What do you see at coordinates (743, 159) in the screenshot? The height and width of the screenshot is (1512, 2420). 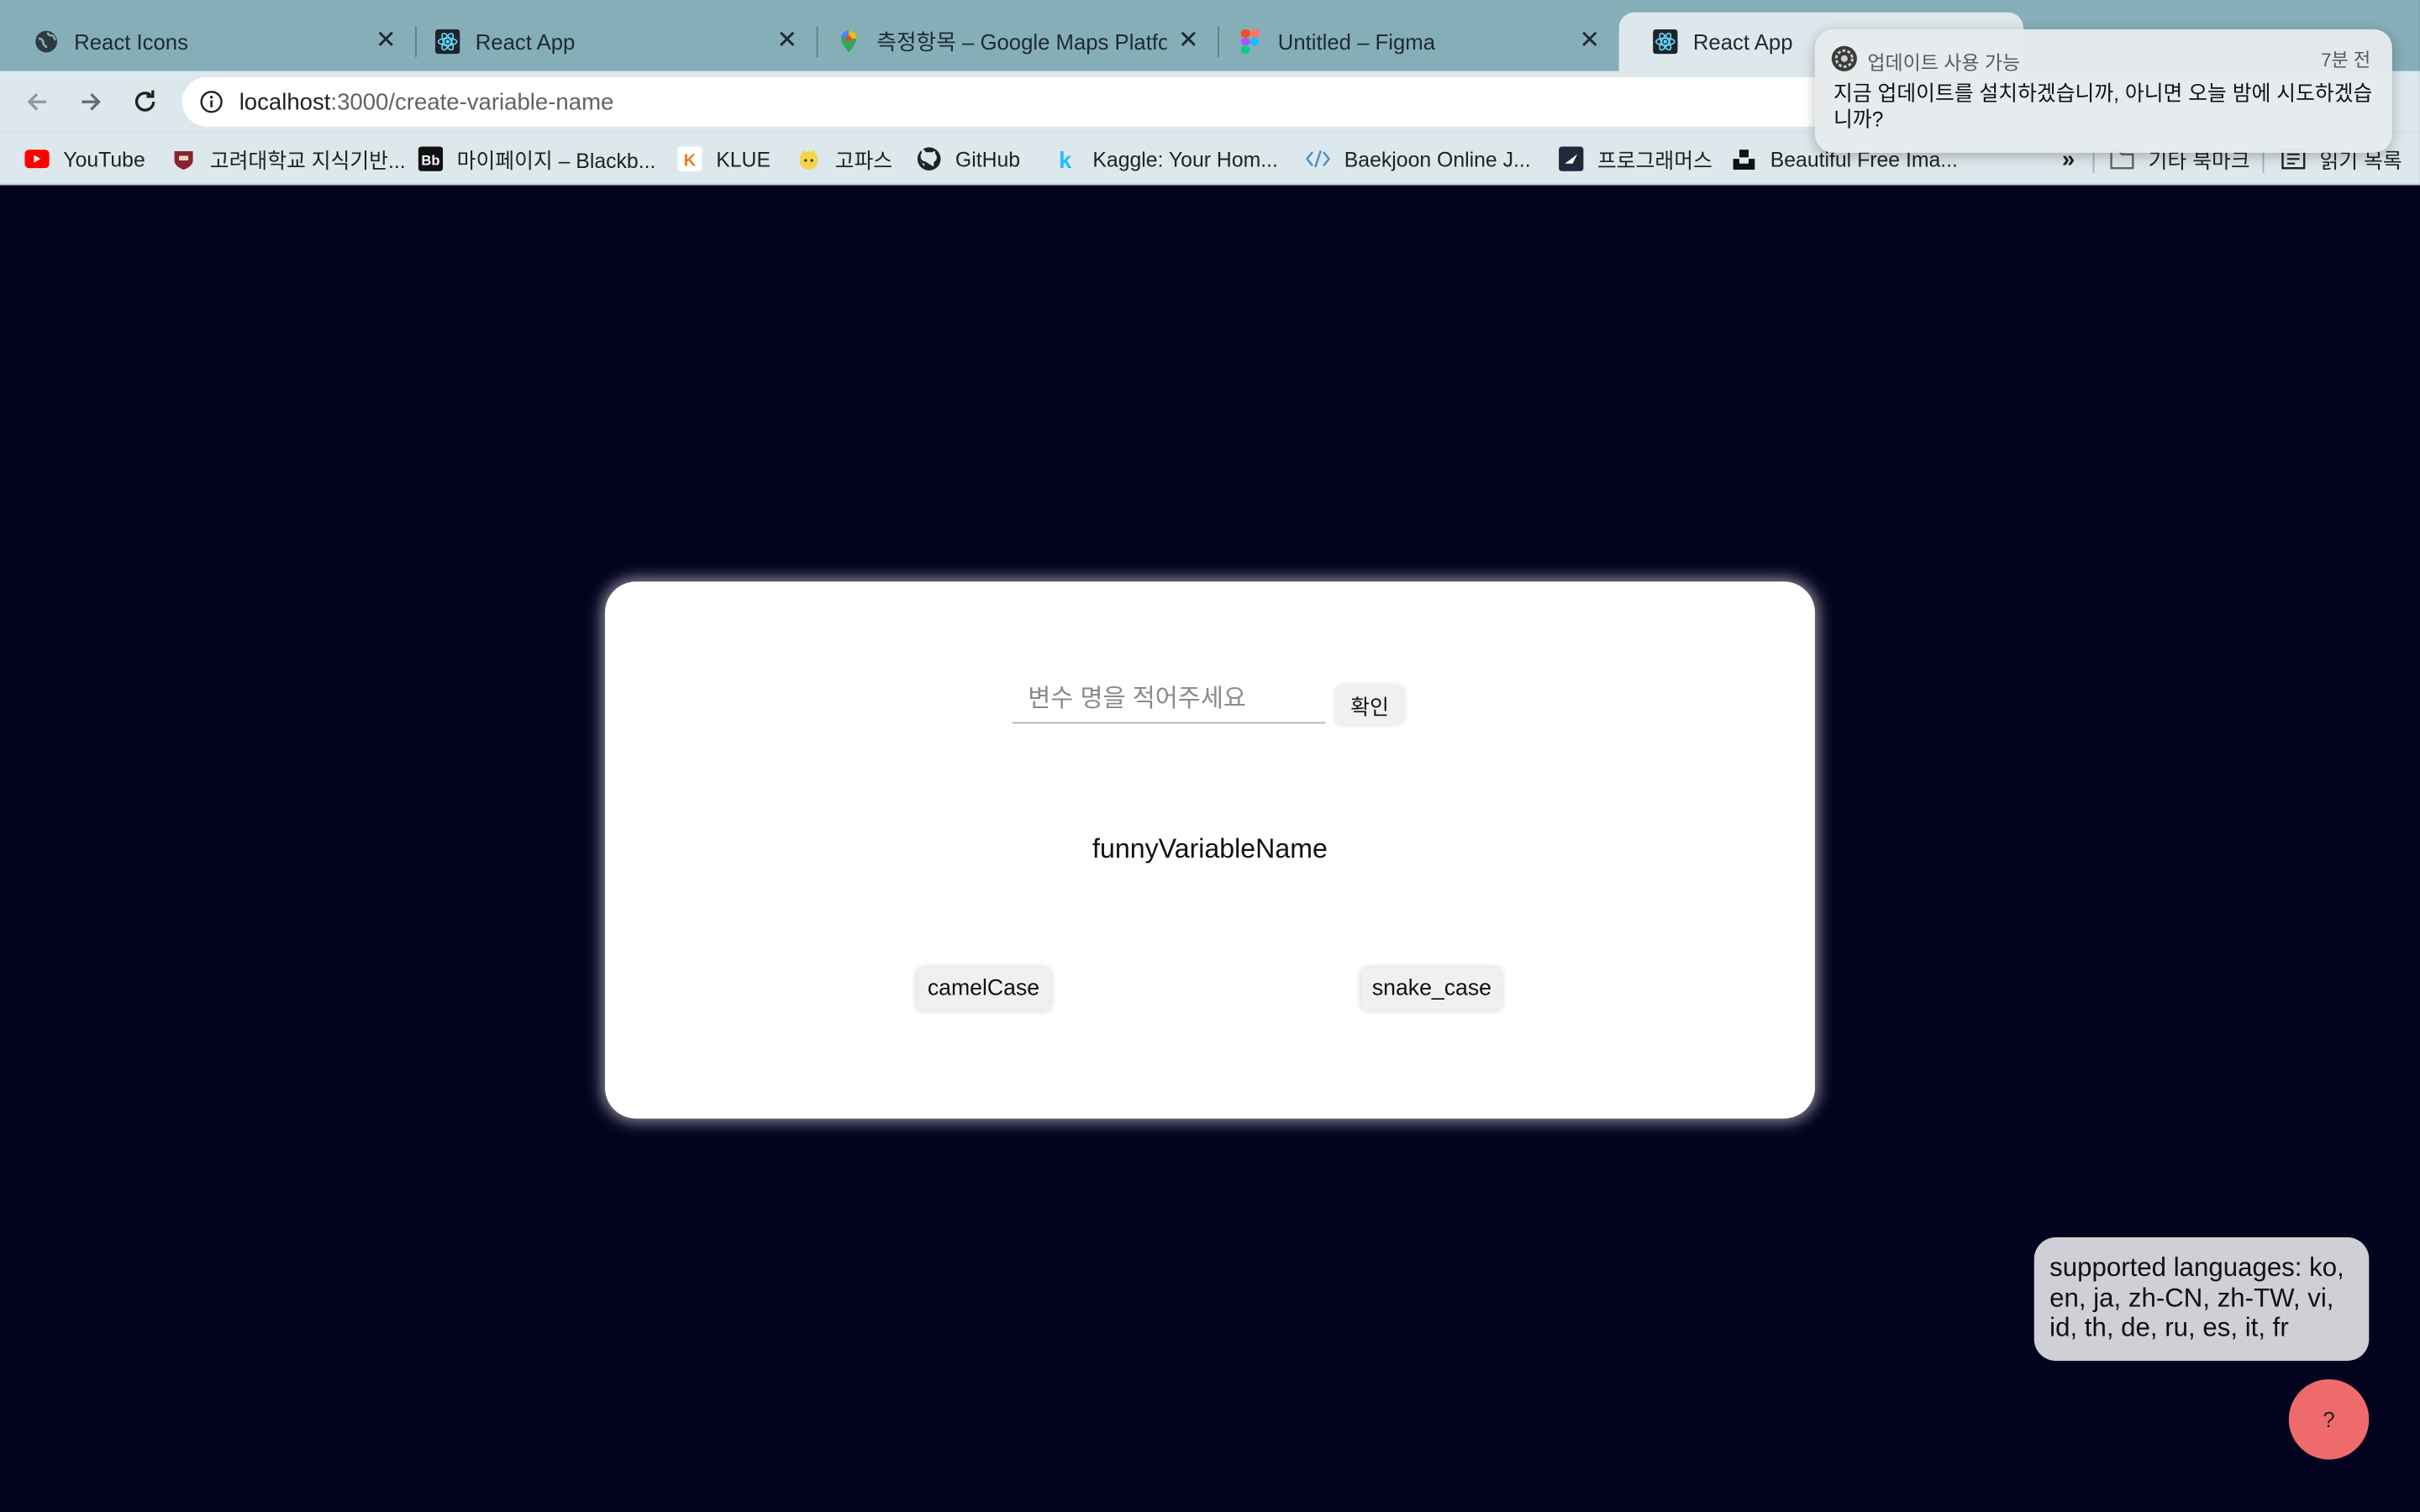 I see `bookmark-label: KLUE` at bounding box center [743, 159].